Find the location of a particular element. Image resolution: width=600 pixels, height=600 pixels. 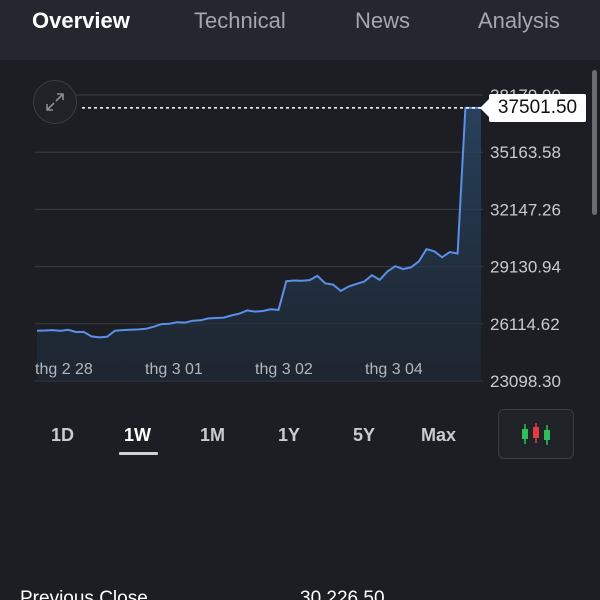

y-tick-label: 26114.62 is located at coordinates (525, 324).